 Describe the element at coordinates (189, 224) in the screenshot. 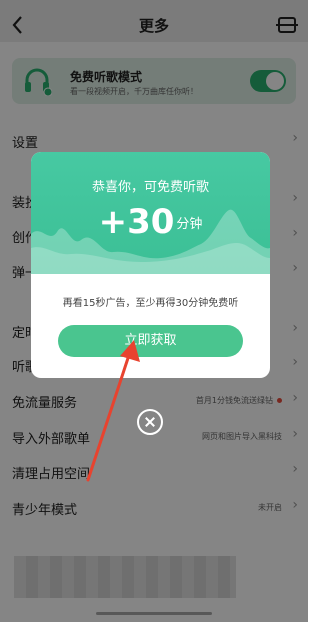

I see `bonus-unit: 分钟` at that location.